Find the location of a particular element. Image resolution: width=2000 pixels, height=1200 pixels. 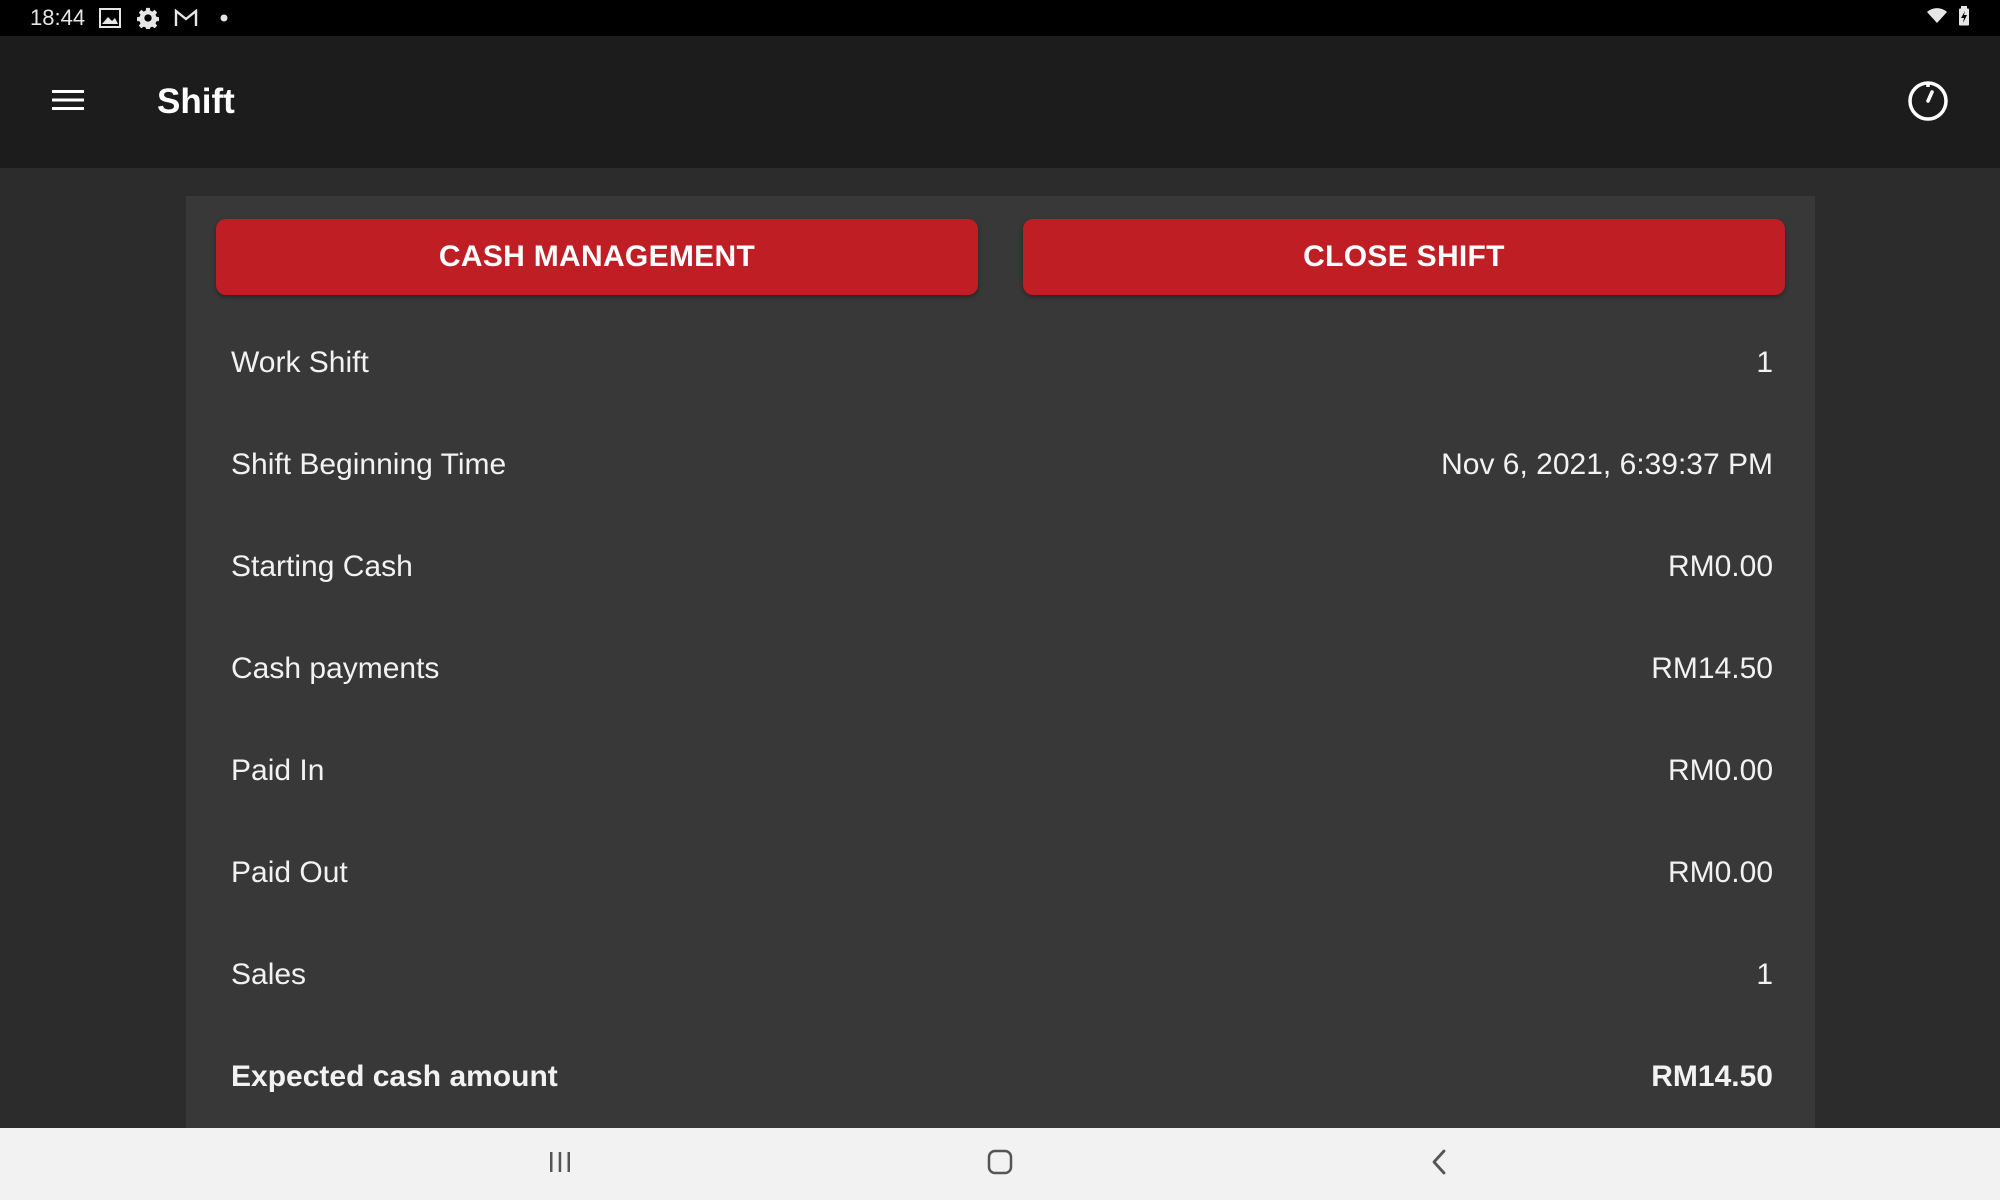

wifi-icon is located at coordinates (1937, 18).